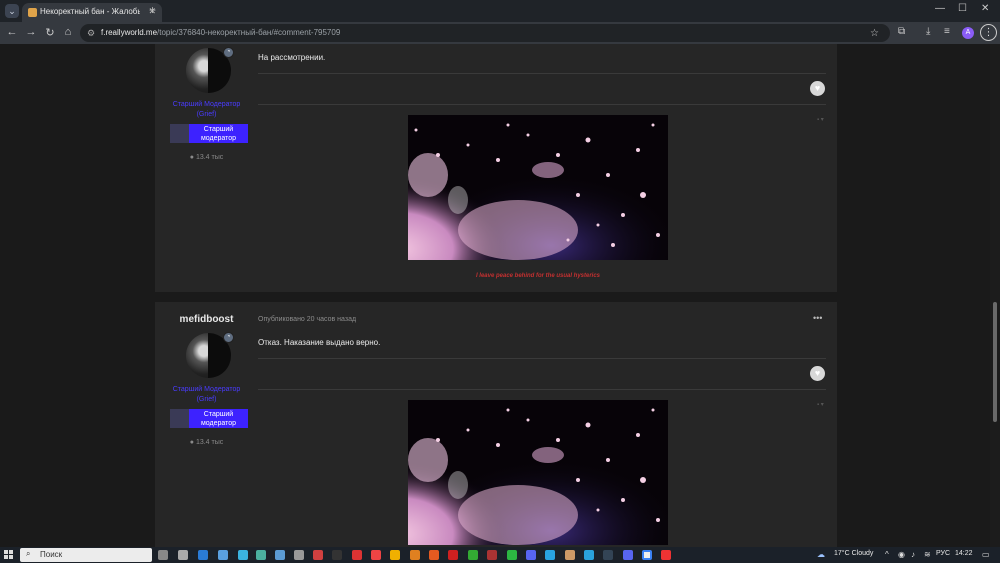 The width and height of the screenshot is (1000, 563). Describe the element at coordinates (927, 554) in the screenshot. I see `wifi-icon: ≋` at that location.